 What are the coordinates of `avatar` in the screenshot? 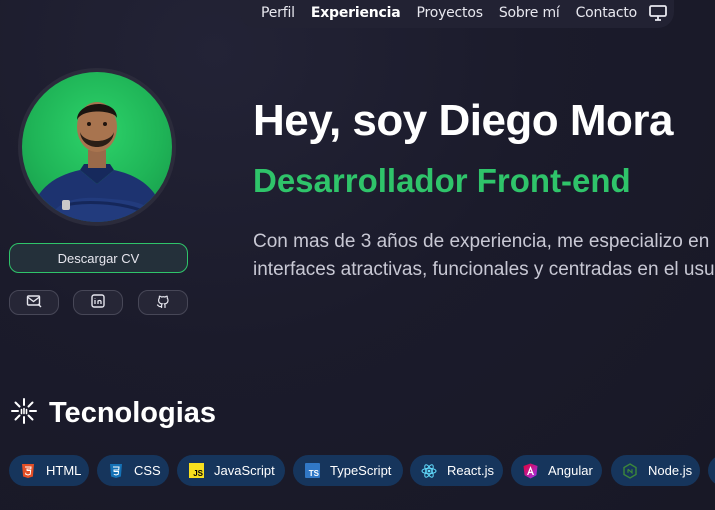 It's located at (97, 147).